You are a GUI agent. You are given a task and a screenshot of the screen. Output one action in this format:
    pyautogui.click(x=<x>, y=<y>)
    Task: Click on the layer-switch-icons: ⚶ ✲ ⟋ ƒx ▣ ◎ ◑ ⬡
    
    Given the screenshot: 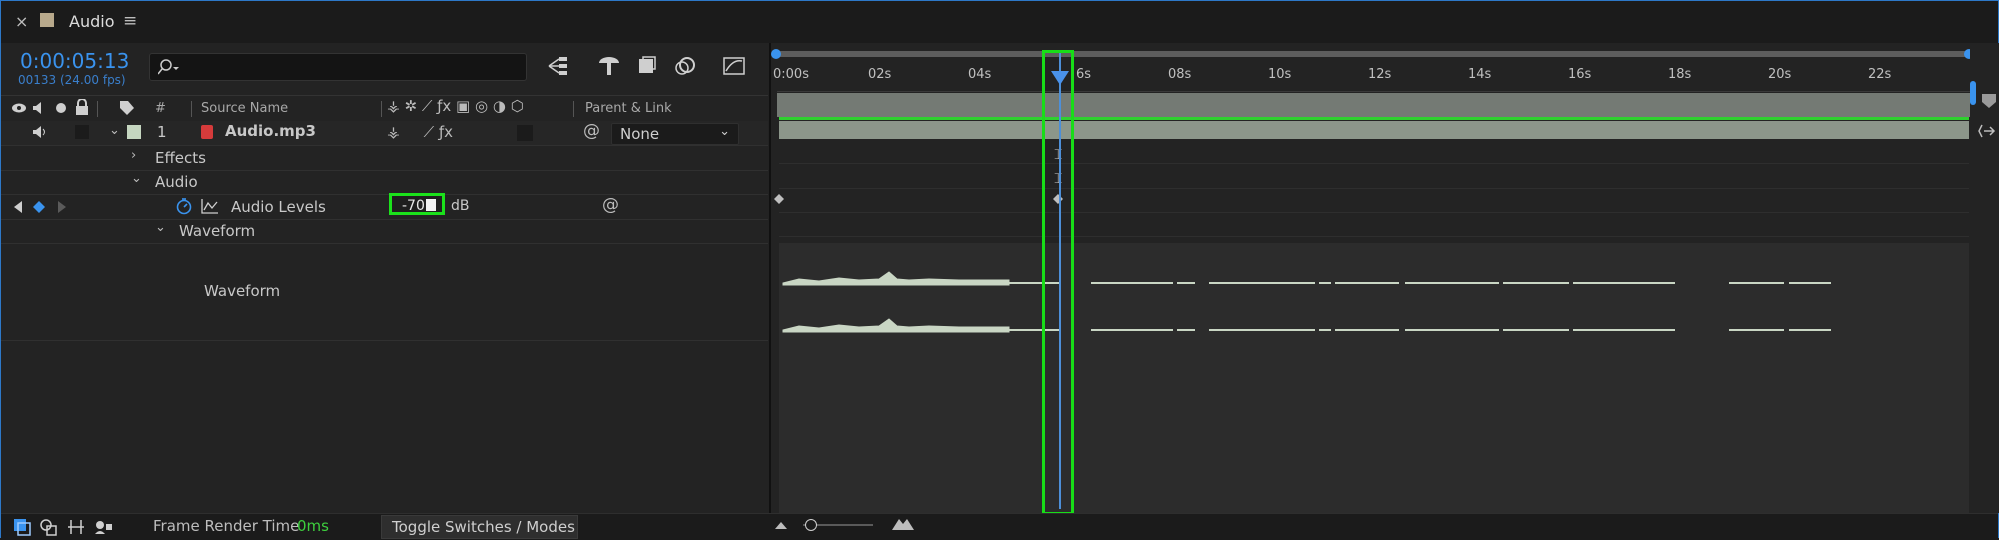 What is the action you would take?
    pyautogui.click(x=455, y=106)
    